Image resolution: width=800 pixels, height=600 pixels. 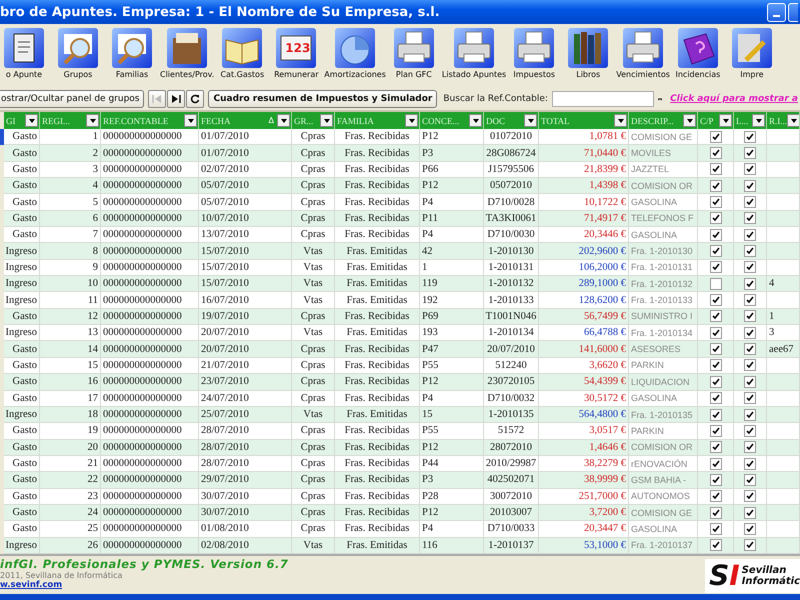 What do you see at coordinates (220, 12) in the screenshot?
I see `window-title: bro de Apuntes. Empresa: 1 - El Nombre de Su Empresa, s.l.` at bounding box center [220, 12].